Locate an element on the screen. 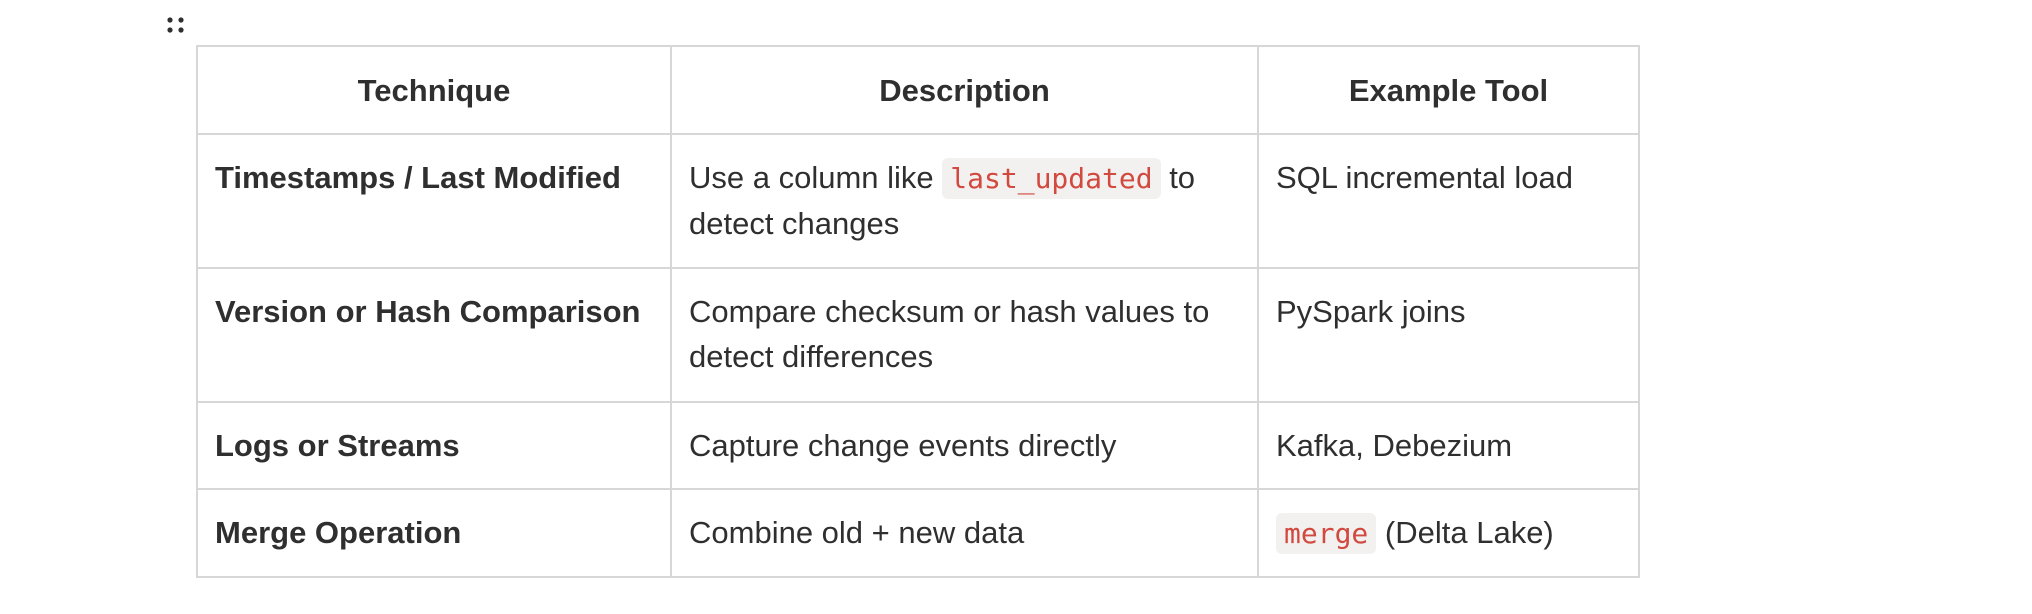 This screenshot has height=614, width=2032. header-example-tool: Example Tool is located at coordinates (1448, 90).